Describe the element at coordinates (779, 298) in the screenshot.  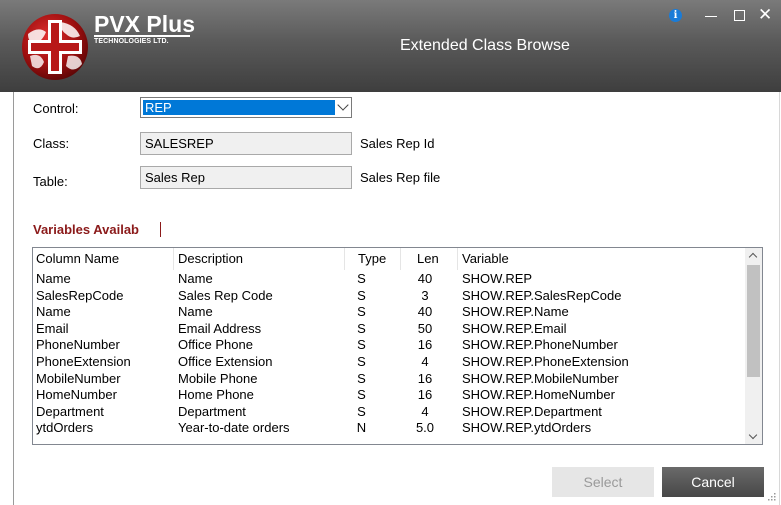
I see `window-border-right` at that location.